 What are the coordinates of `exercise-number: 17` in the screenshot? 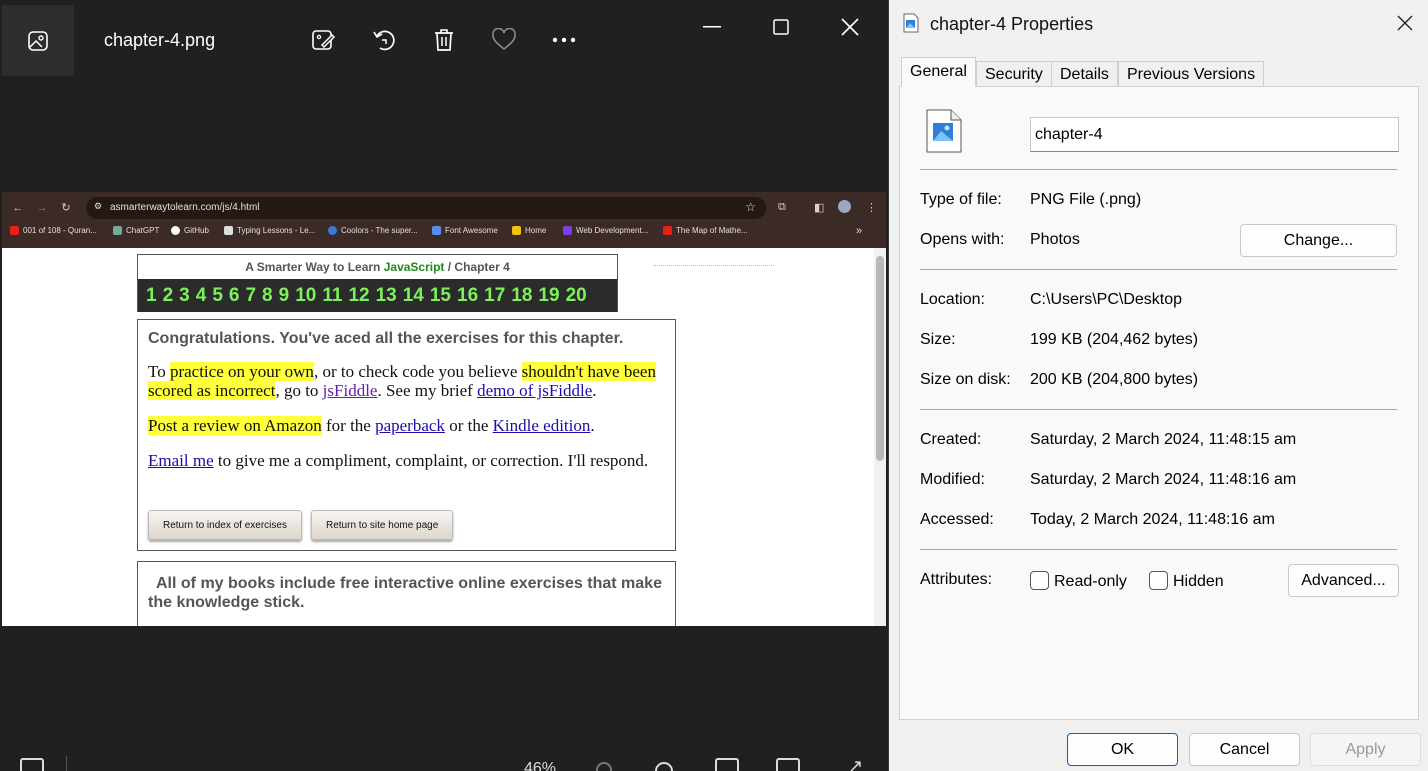 It's located at (495, 295).